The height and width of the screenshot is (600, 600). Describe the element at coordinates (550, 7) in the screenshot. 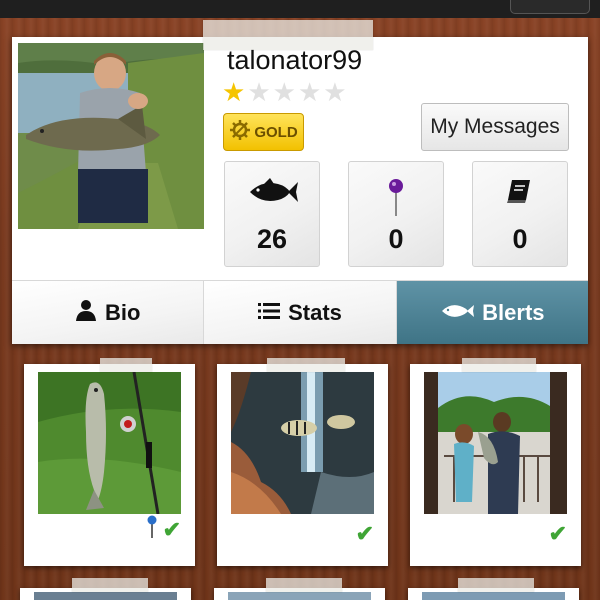

I see `top-bar-button` at that location.